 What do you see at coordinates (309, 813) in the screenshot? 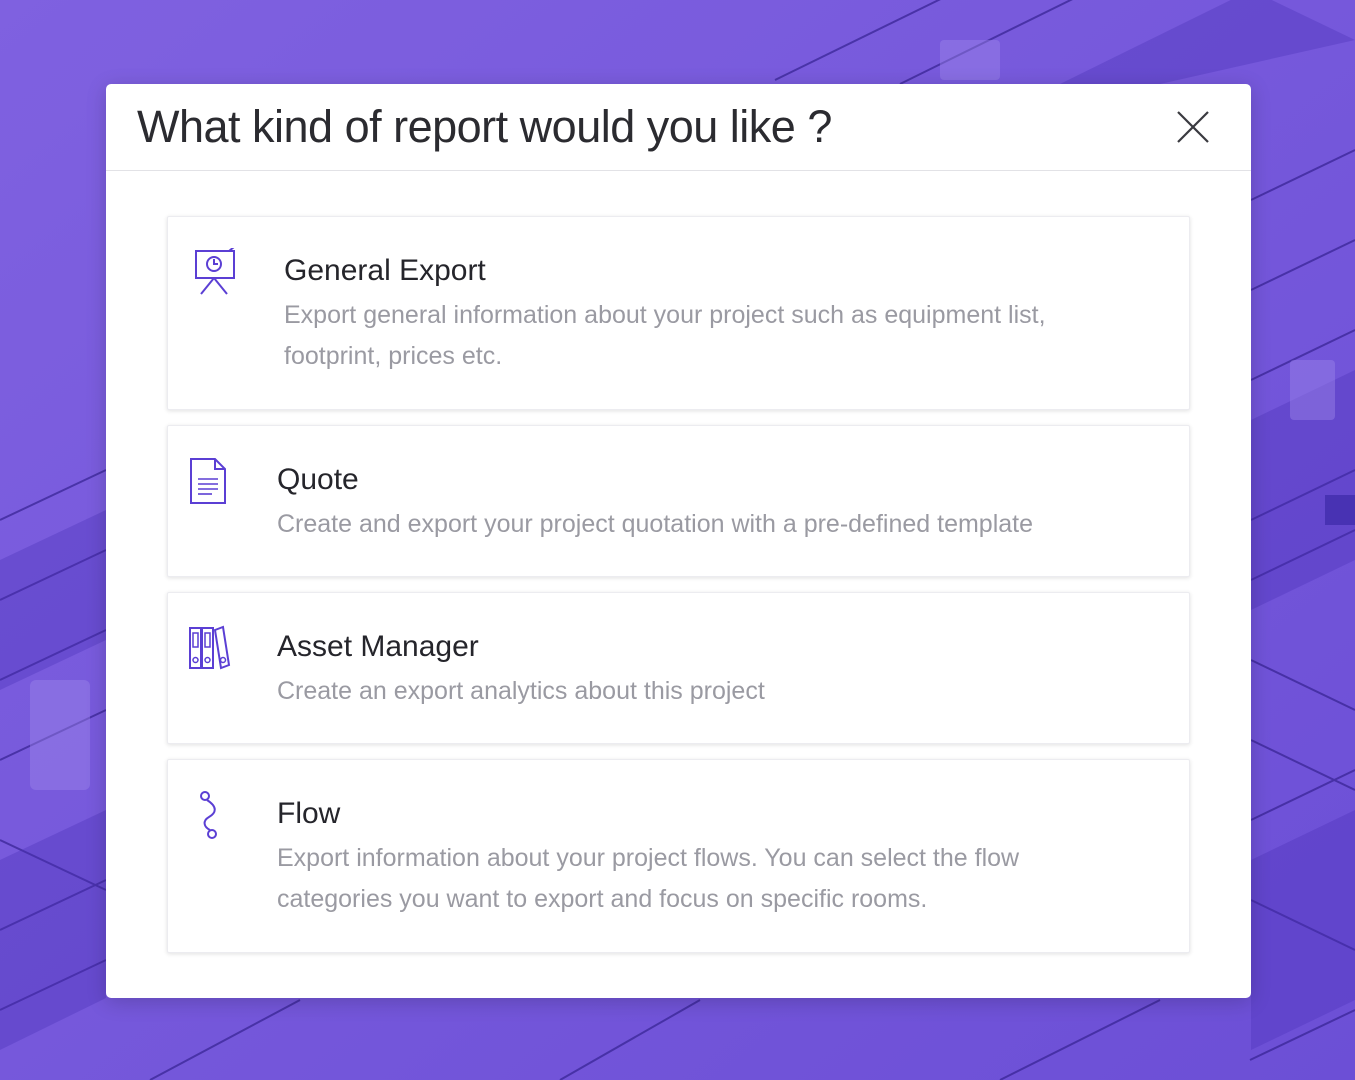
I see `option-title: Flow` at bounding box center [309, 813].